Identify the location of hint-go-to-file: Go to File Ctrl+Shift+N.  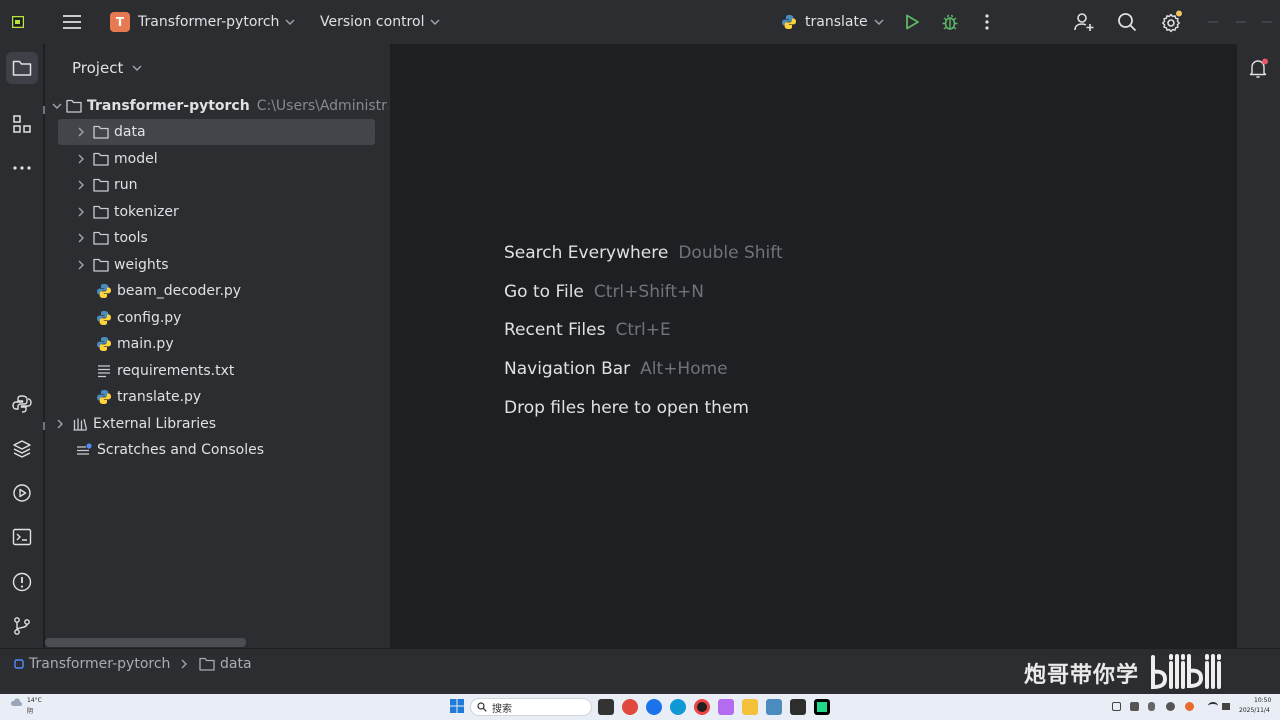
(604, 292).